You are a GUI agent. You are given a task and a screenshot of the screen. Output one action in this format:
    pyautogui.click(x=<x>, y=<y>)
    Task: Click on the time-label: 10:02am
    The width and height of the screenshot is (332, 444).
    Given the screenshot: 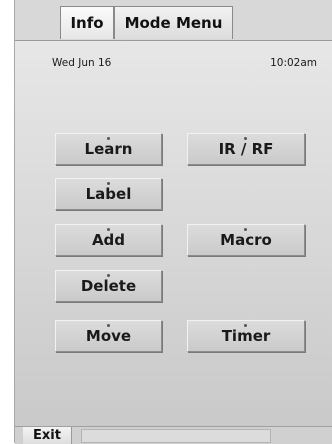 What is the action you would take?
    pyautogui.click(x=293, y=63)
    